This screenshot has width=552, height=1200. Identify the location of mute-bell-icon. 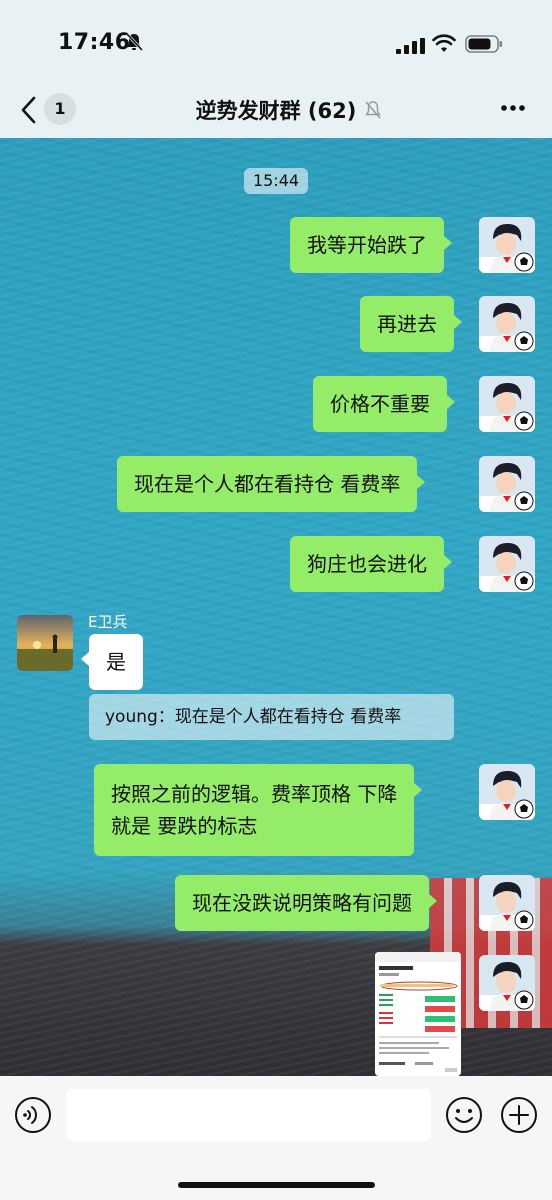
(373, 110).